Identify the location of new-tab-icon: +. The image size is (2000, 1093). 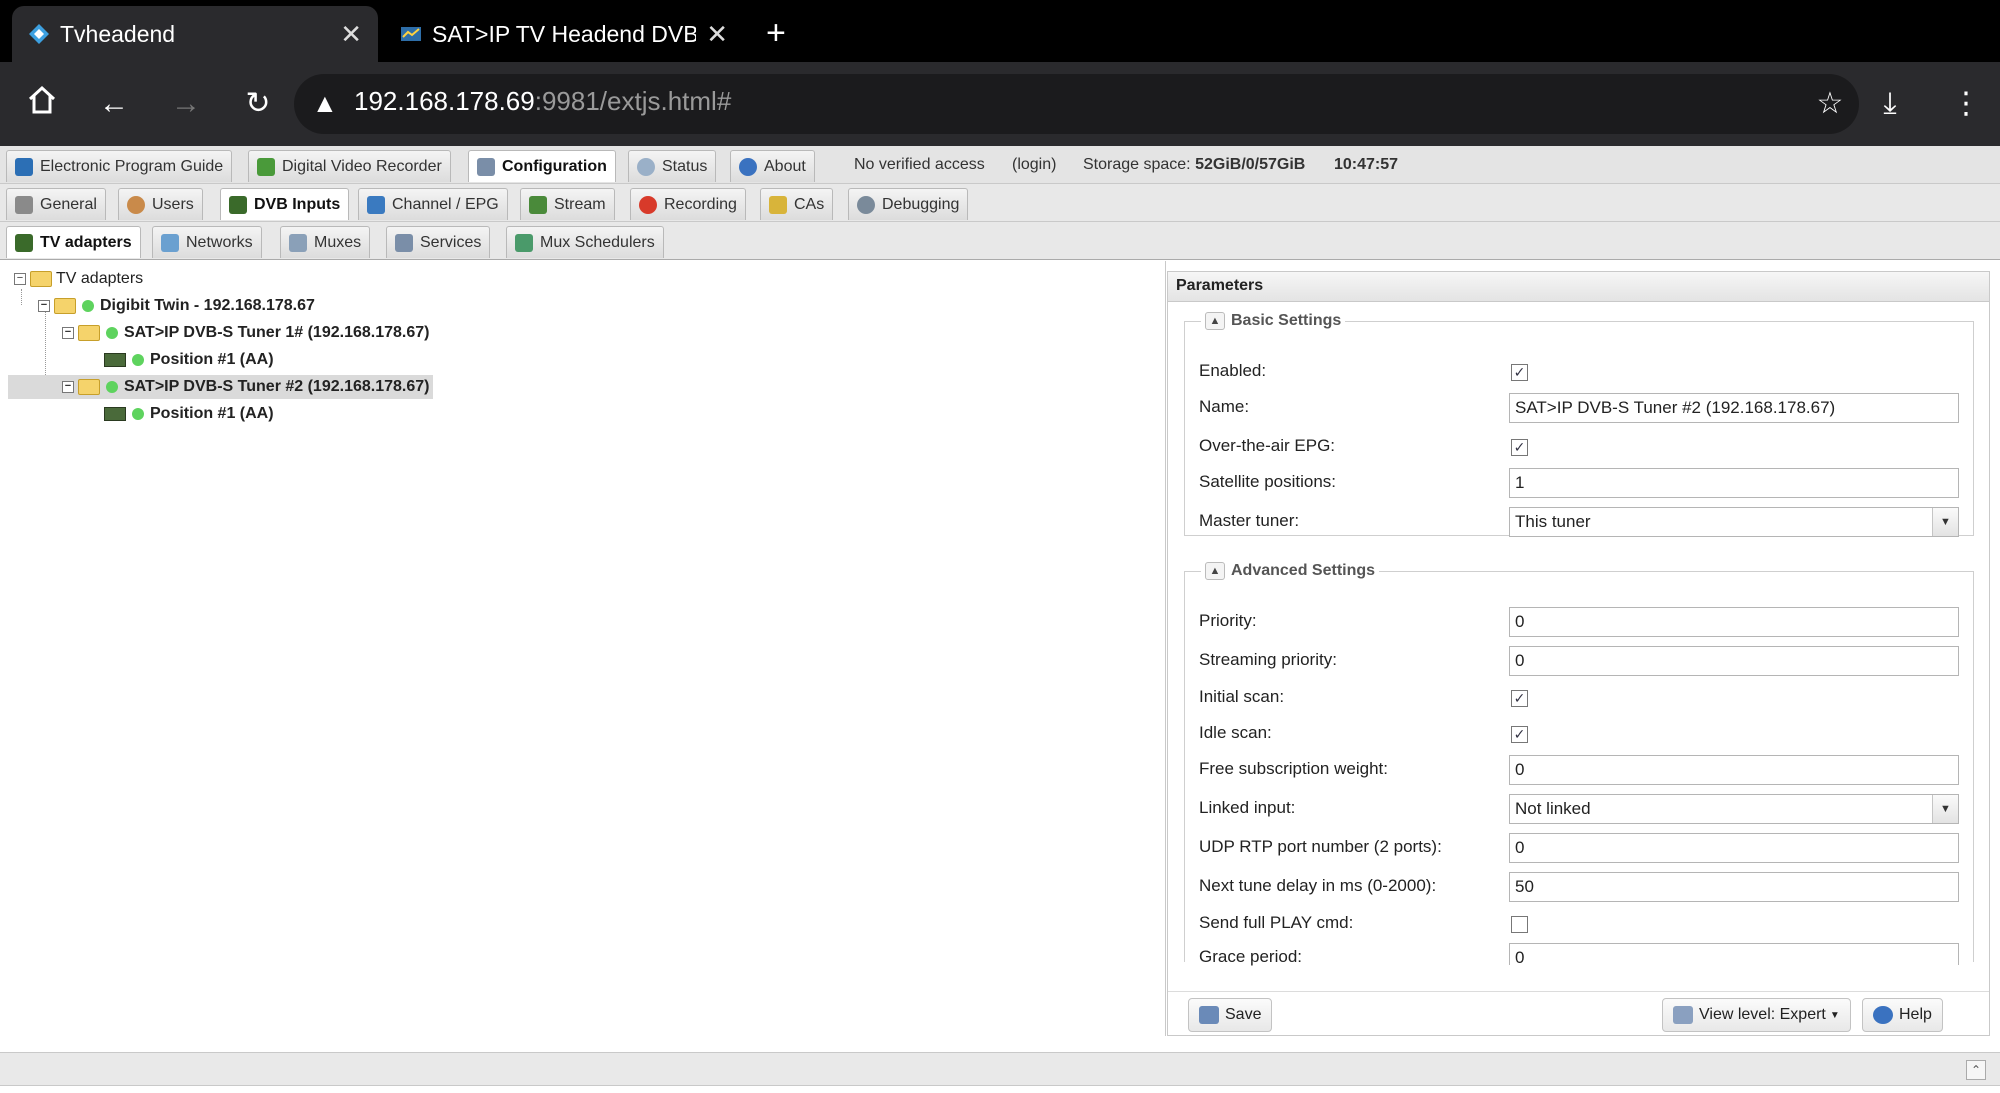
(776, 33).